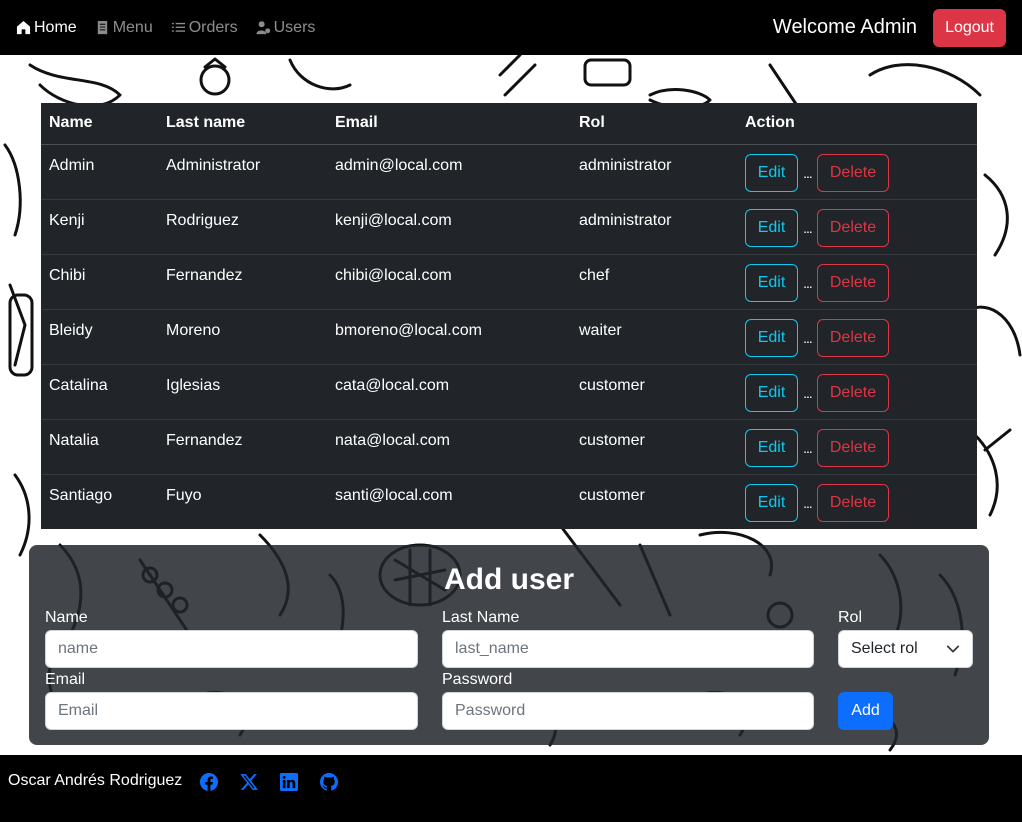  Describe the element at coordinates (81, 495) in the screenshot. I see `cell-name: Santiago` at that location.